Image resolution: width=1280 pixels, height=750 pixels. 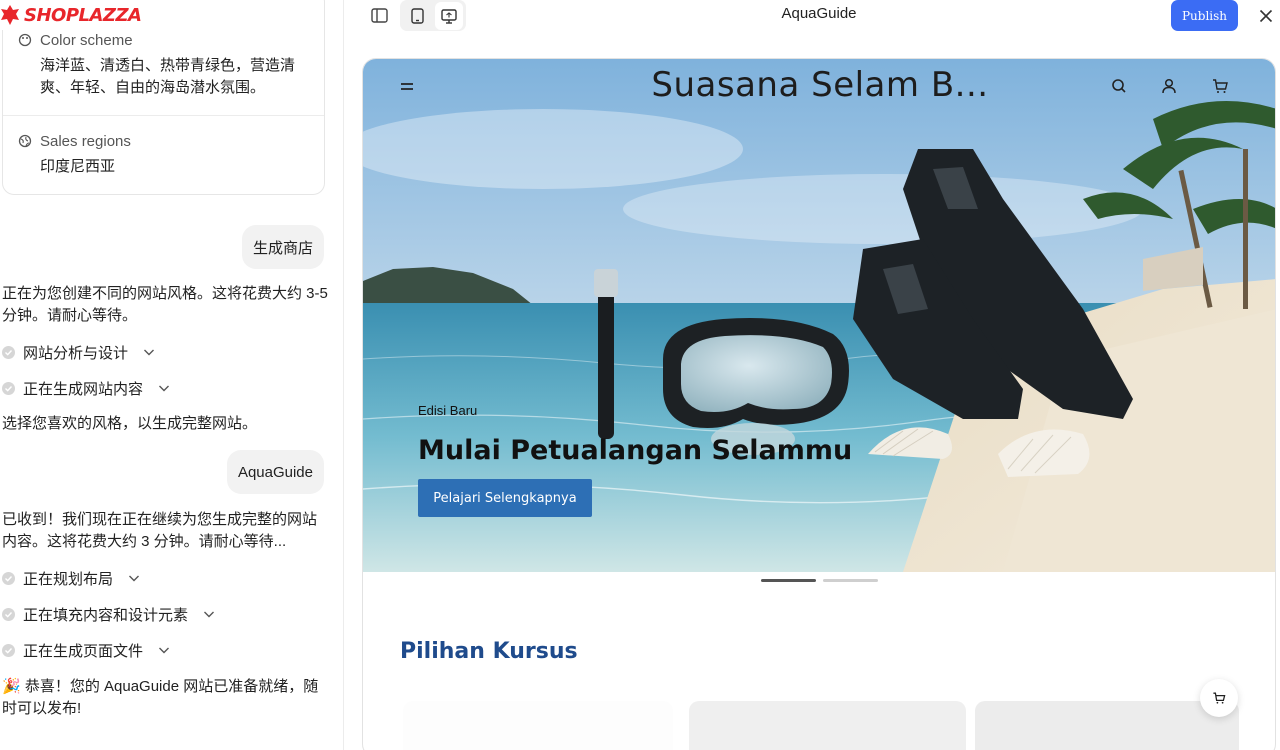 I want to click on carousel-dot-active, so click(x=788, y=580).